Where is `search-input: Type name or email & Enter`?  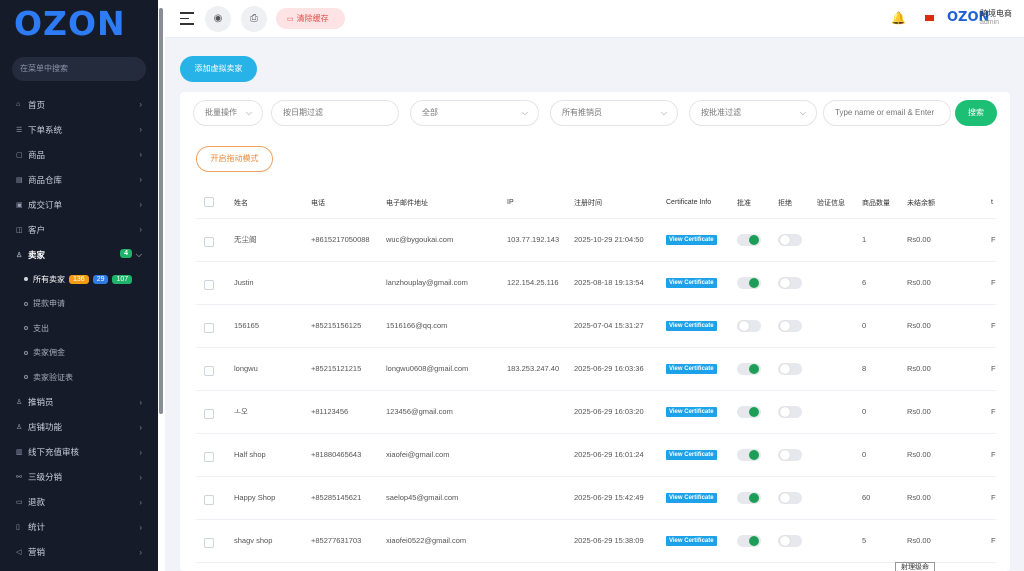
search-input: Type name or email & Enter is located at coordinates (887, 113).